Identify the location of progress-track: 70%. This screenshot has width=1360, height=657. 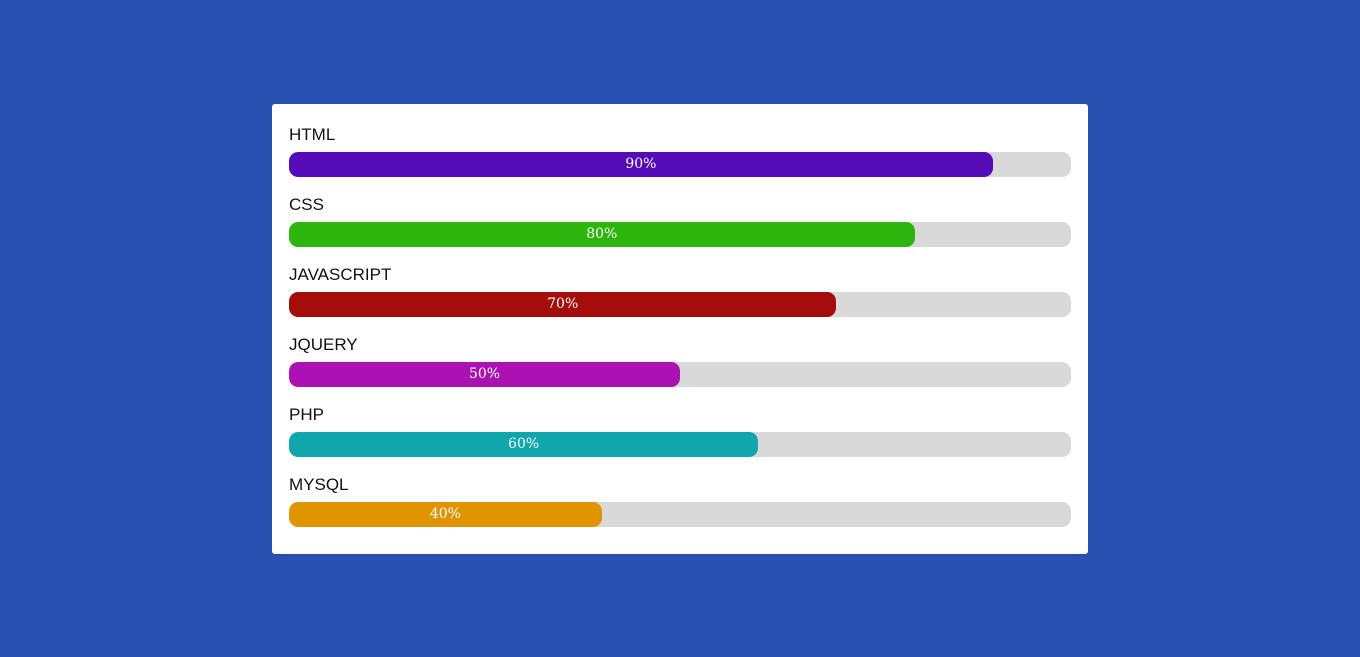
(680, 304).